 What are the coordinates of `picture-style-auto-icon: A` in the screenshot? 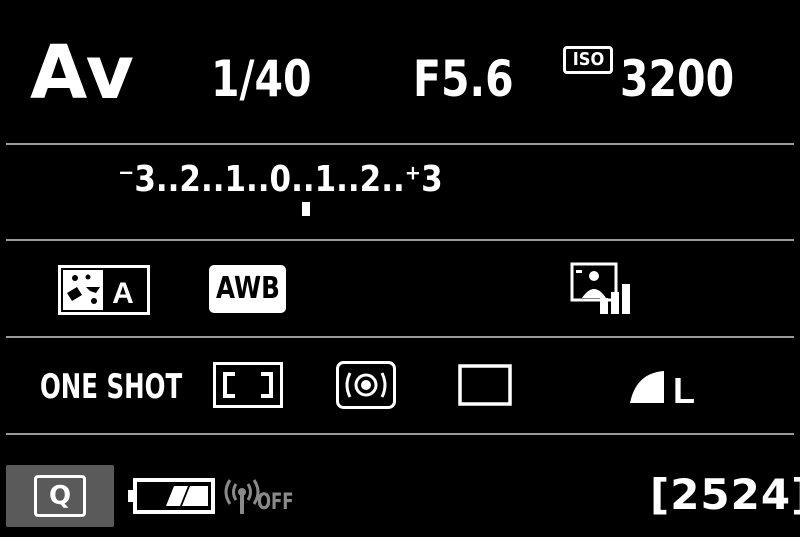 It's located at (104, 290).